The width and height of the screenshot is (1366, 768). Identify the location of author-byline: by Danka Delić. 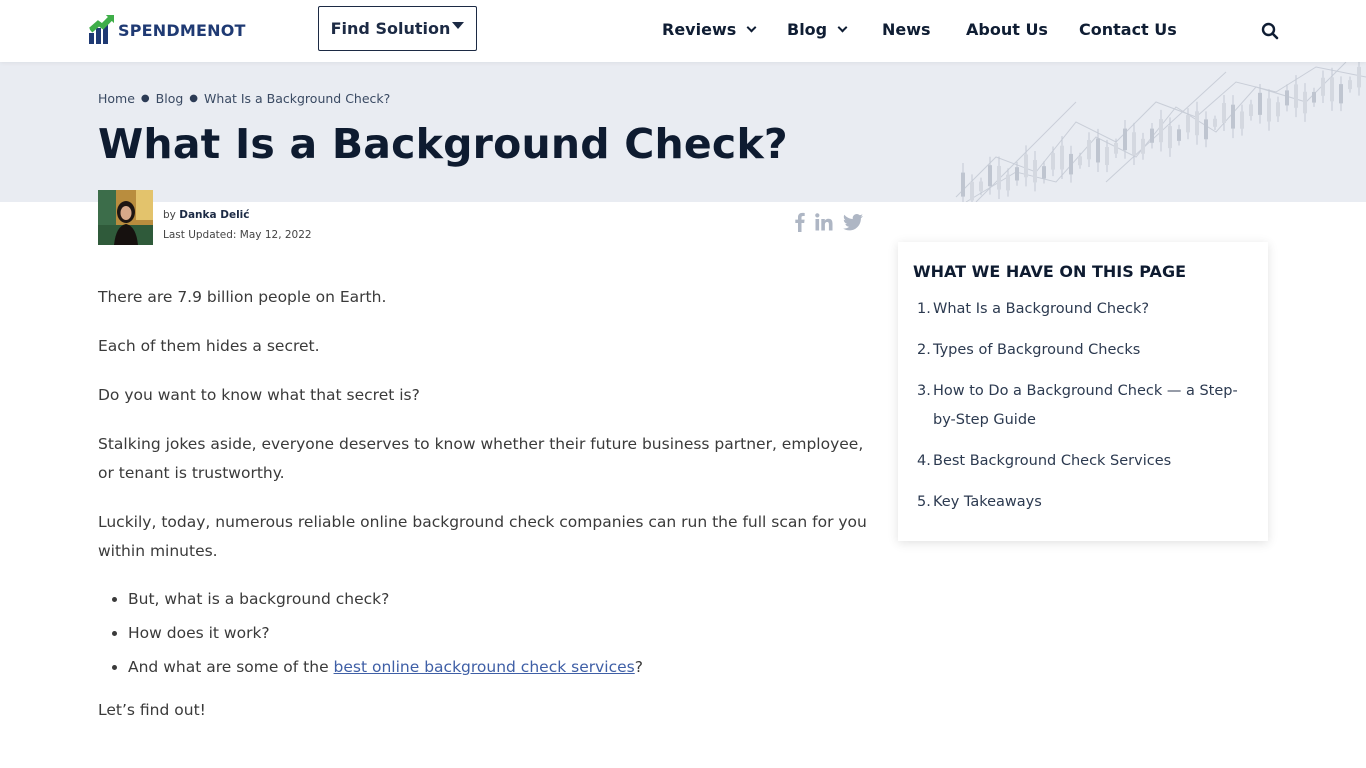
(206, 215).